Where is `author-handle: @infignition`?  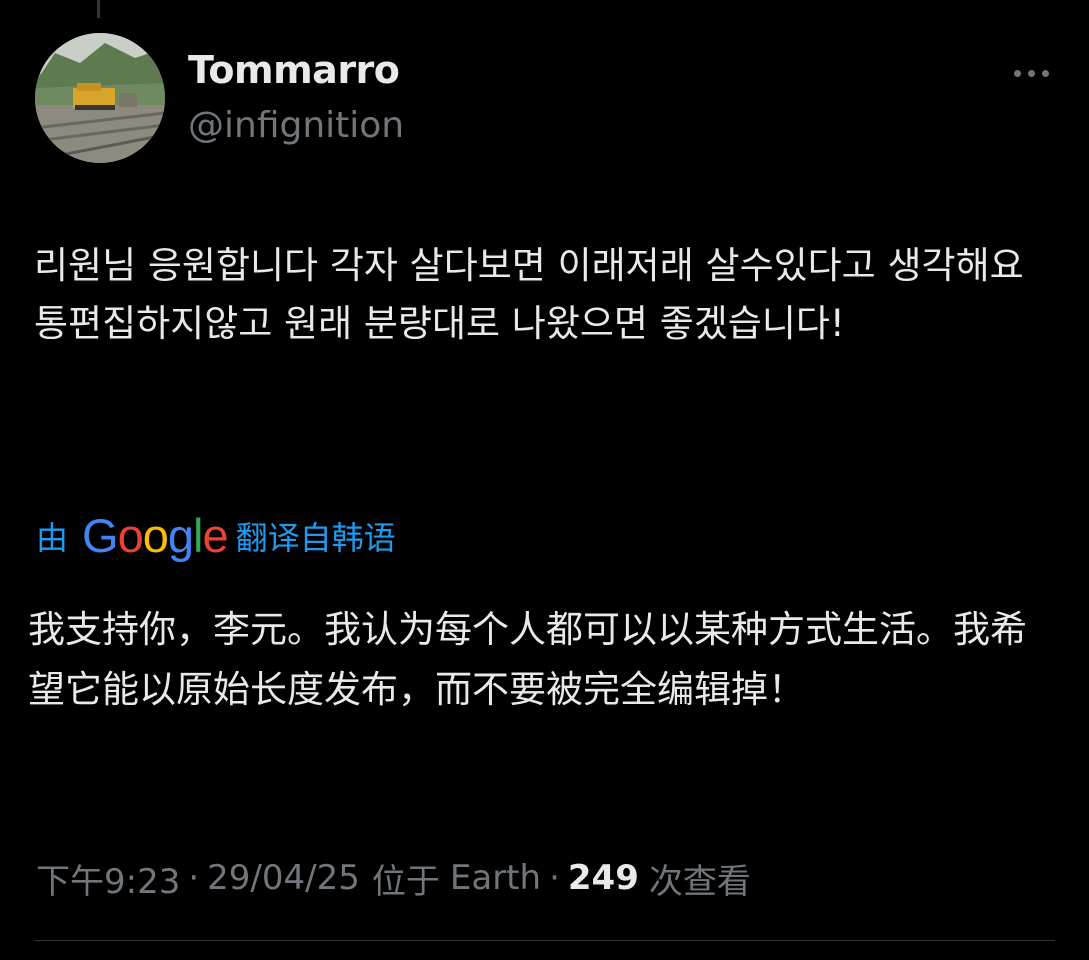 author-handle: @infignition is located at coordinates (296, 126).